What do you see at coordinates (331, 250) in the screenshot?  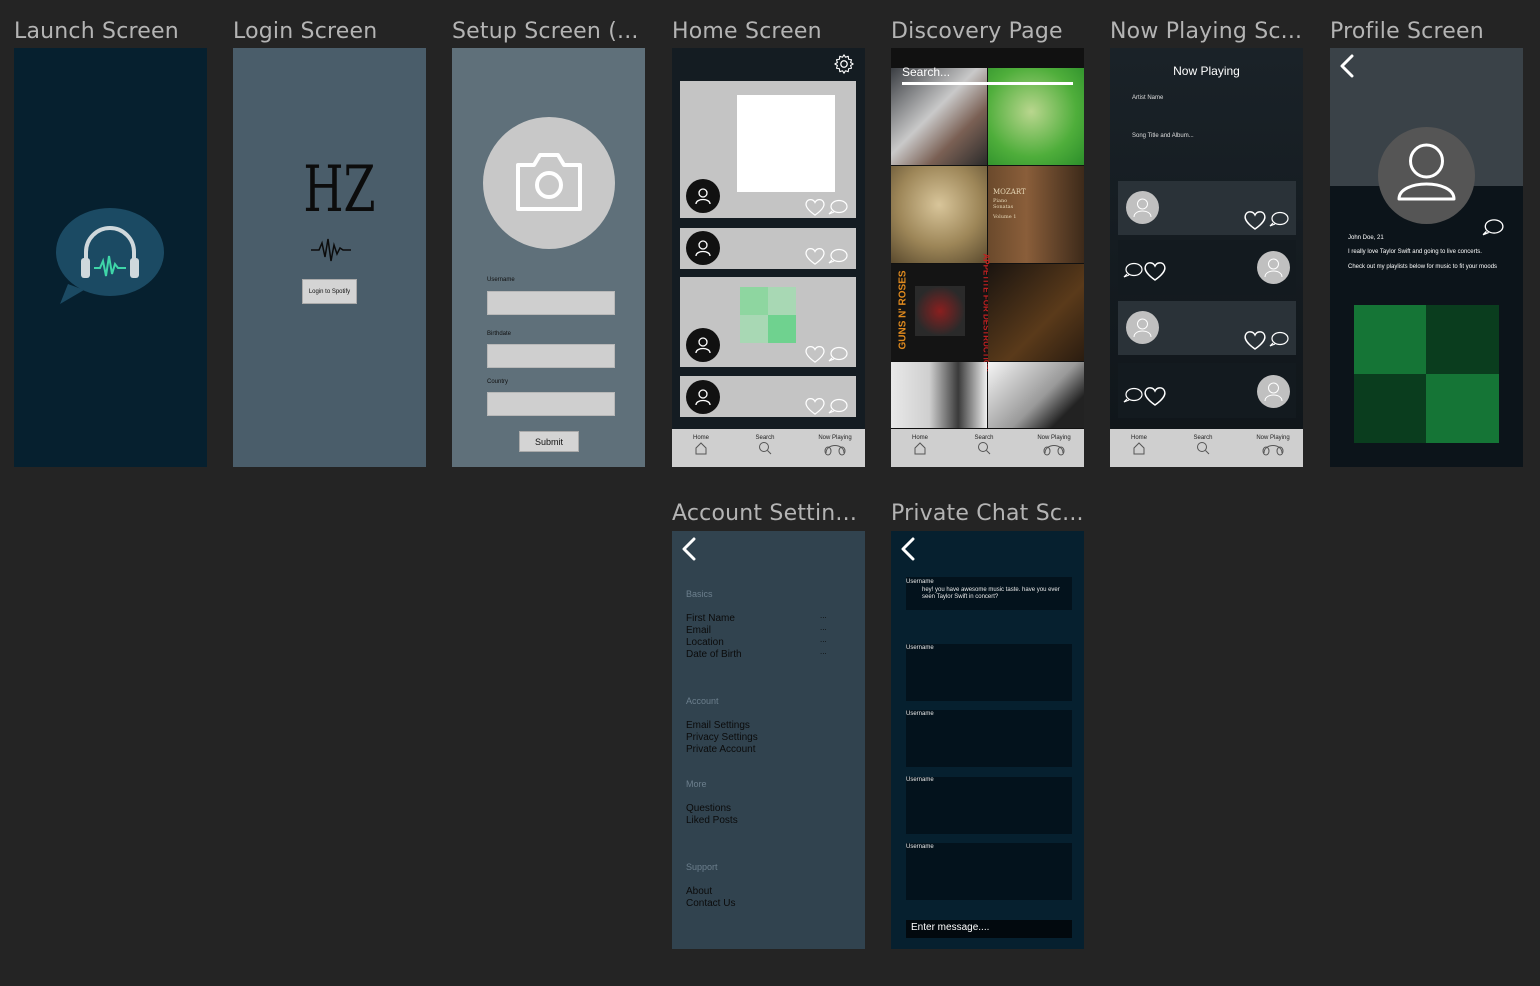 I see `soundwave-icon` at bounding box center [331, 250].